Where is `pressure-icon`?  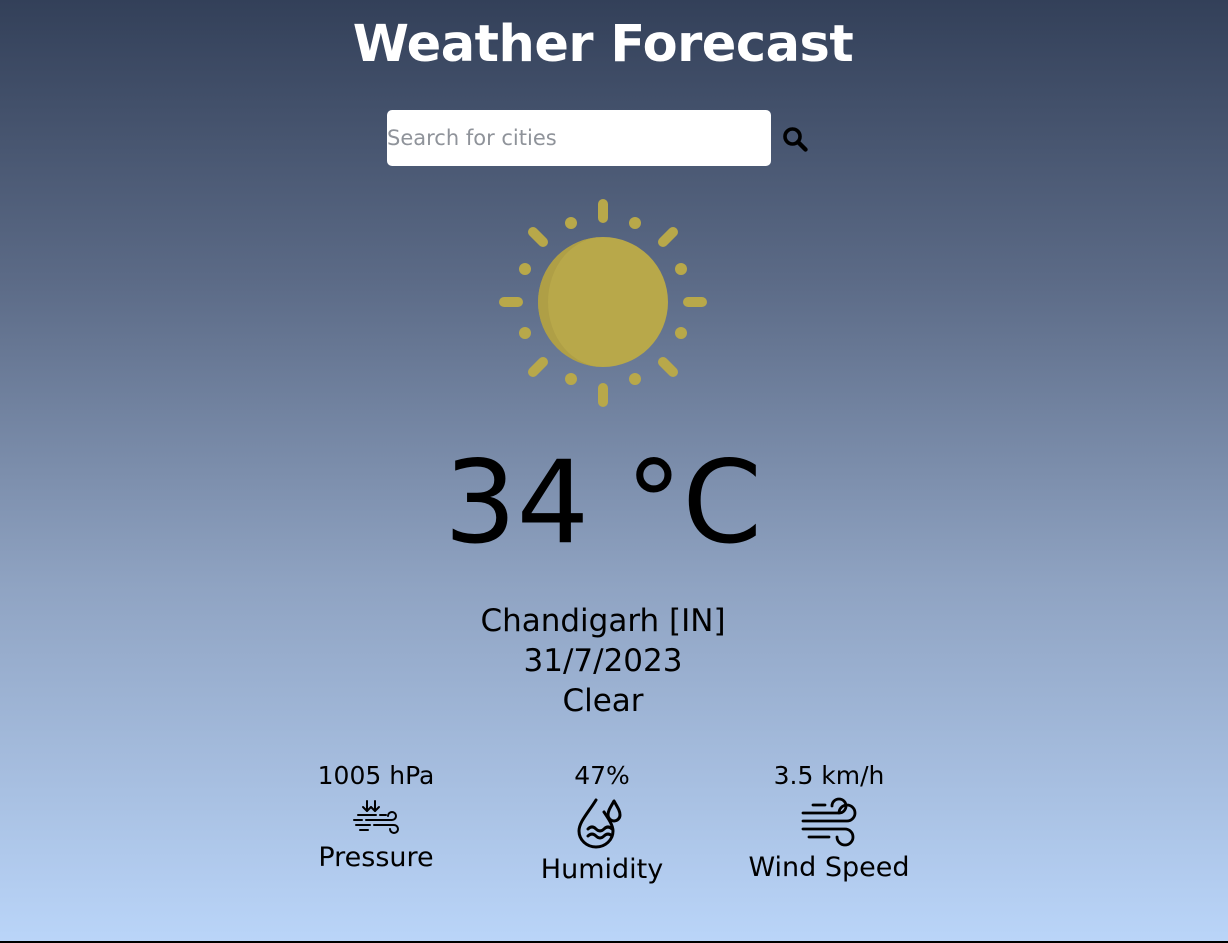 pressure-icon is located at coordinates (376, 817).